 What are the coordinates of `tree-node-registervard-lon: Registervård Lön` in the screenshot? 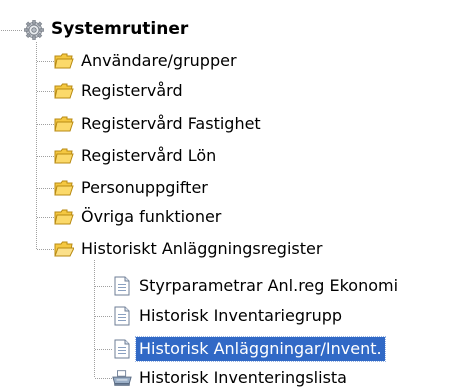 It's located at (136, 156).